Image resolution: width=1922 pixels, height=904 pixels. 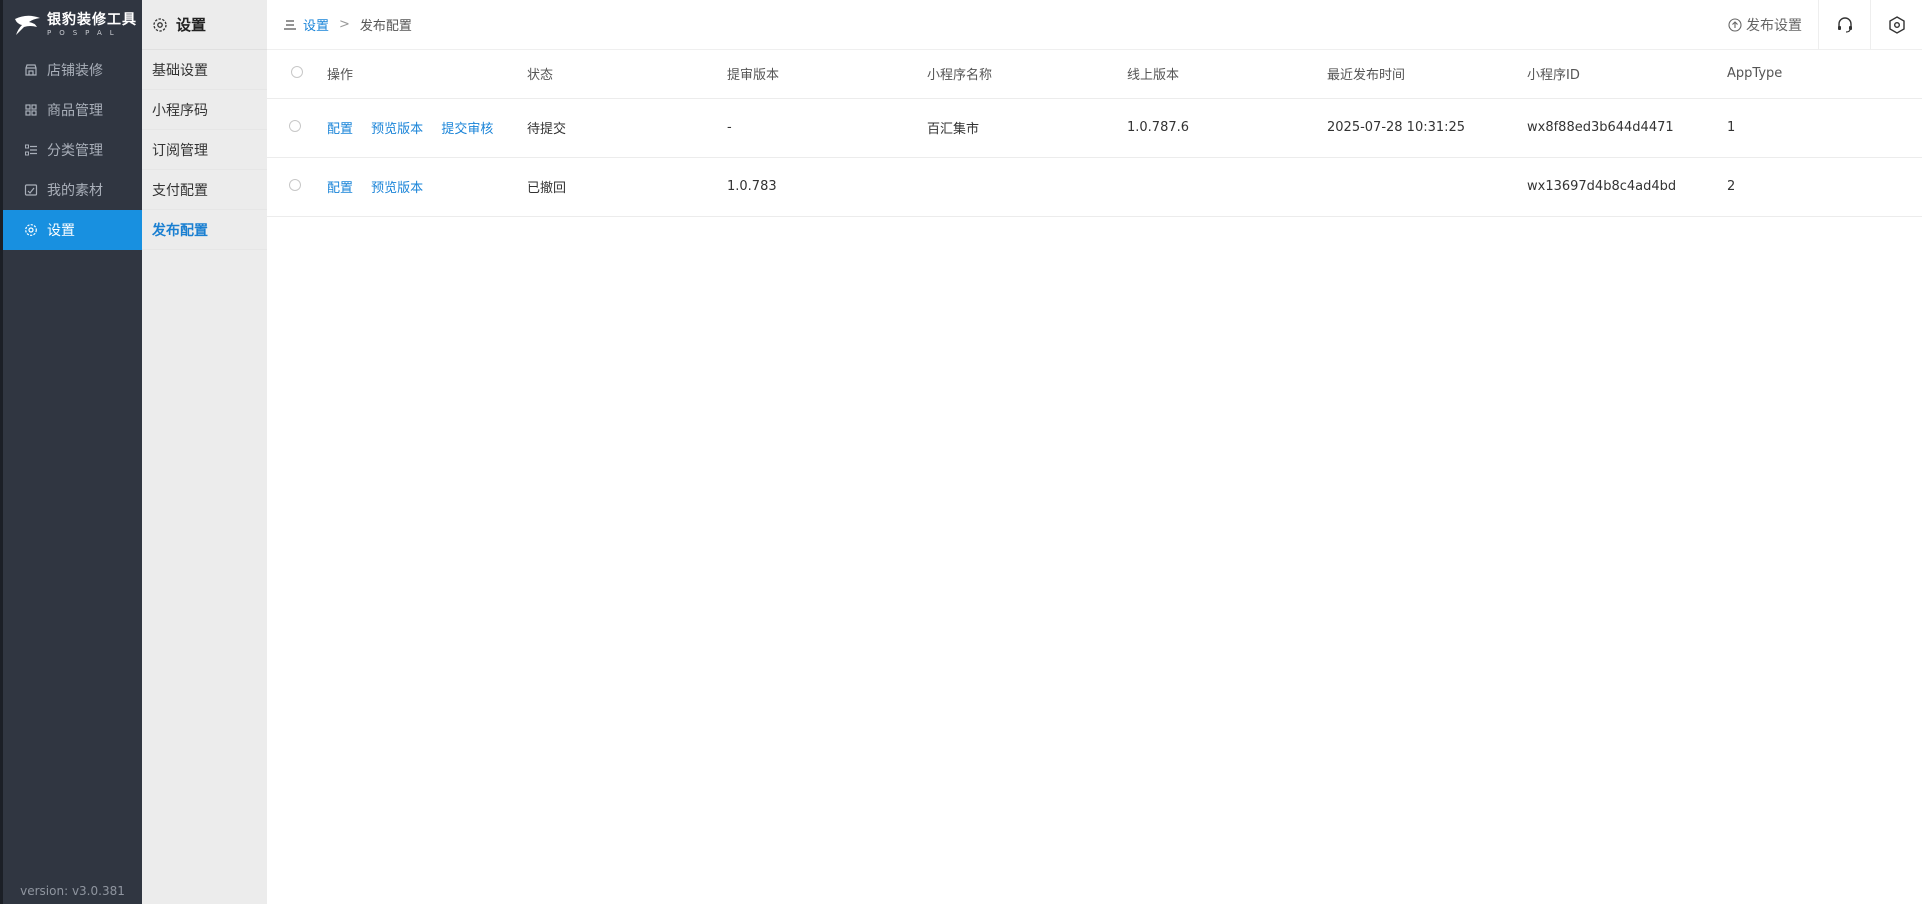 I want to click on support-button, so click(x=1844, y=25).